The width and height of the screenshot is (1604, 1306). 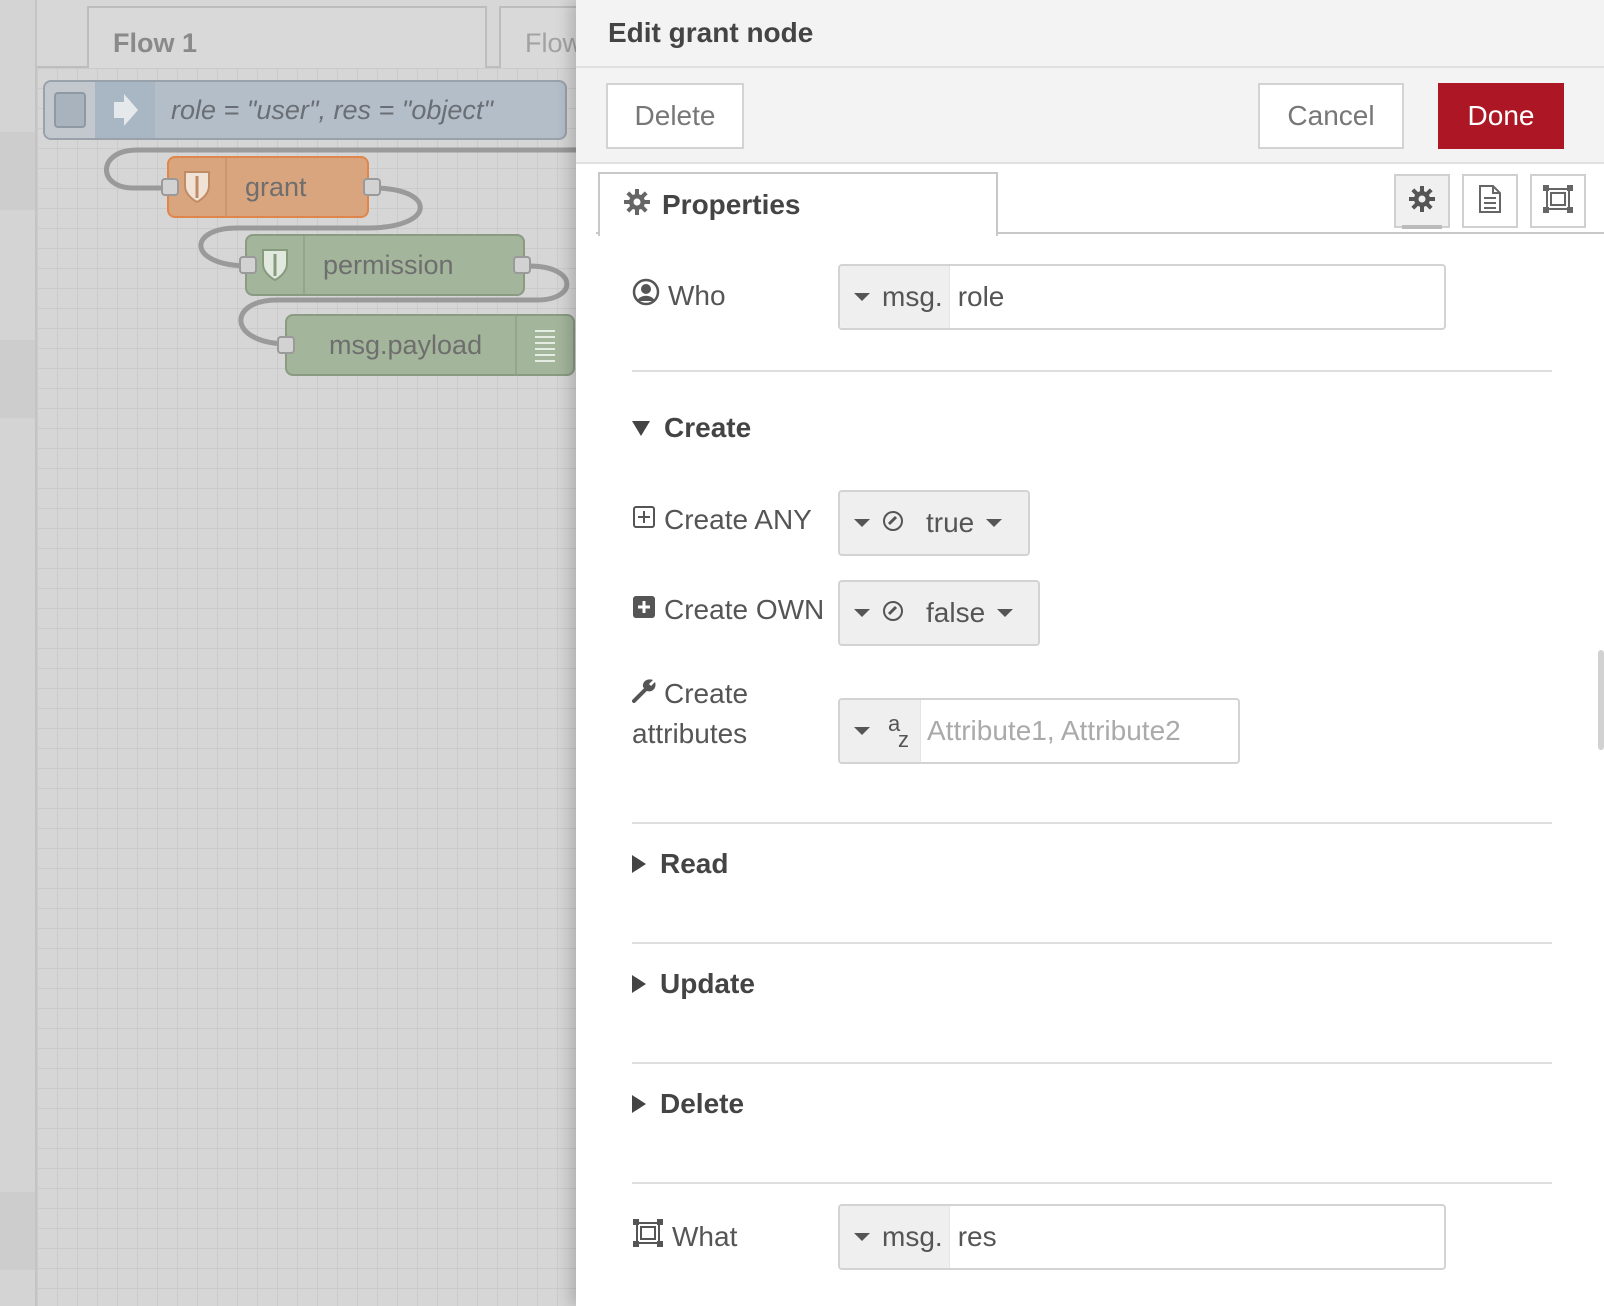 What do you see at coordinates (544, 345) in the screenshot?
I see `list-lines-icon` at bounding box center [544, 345].